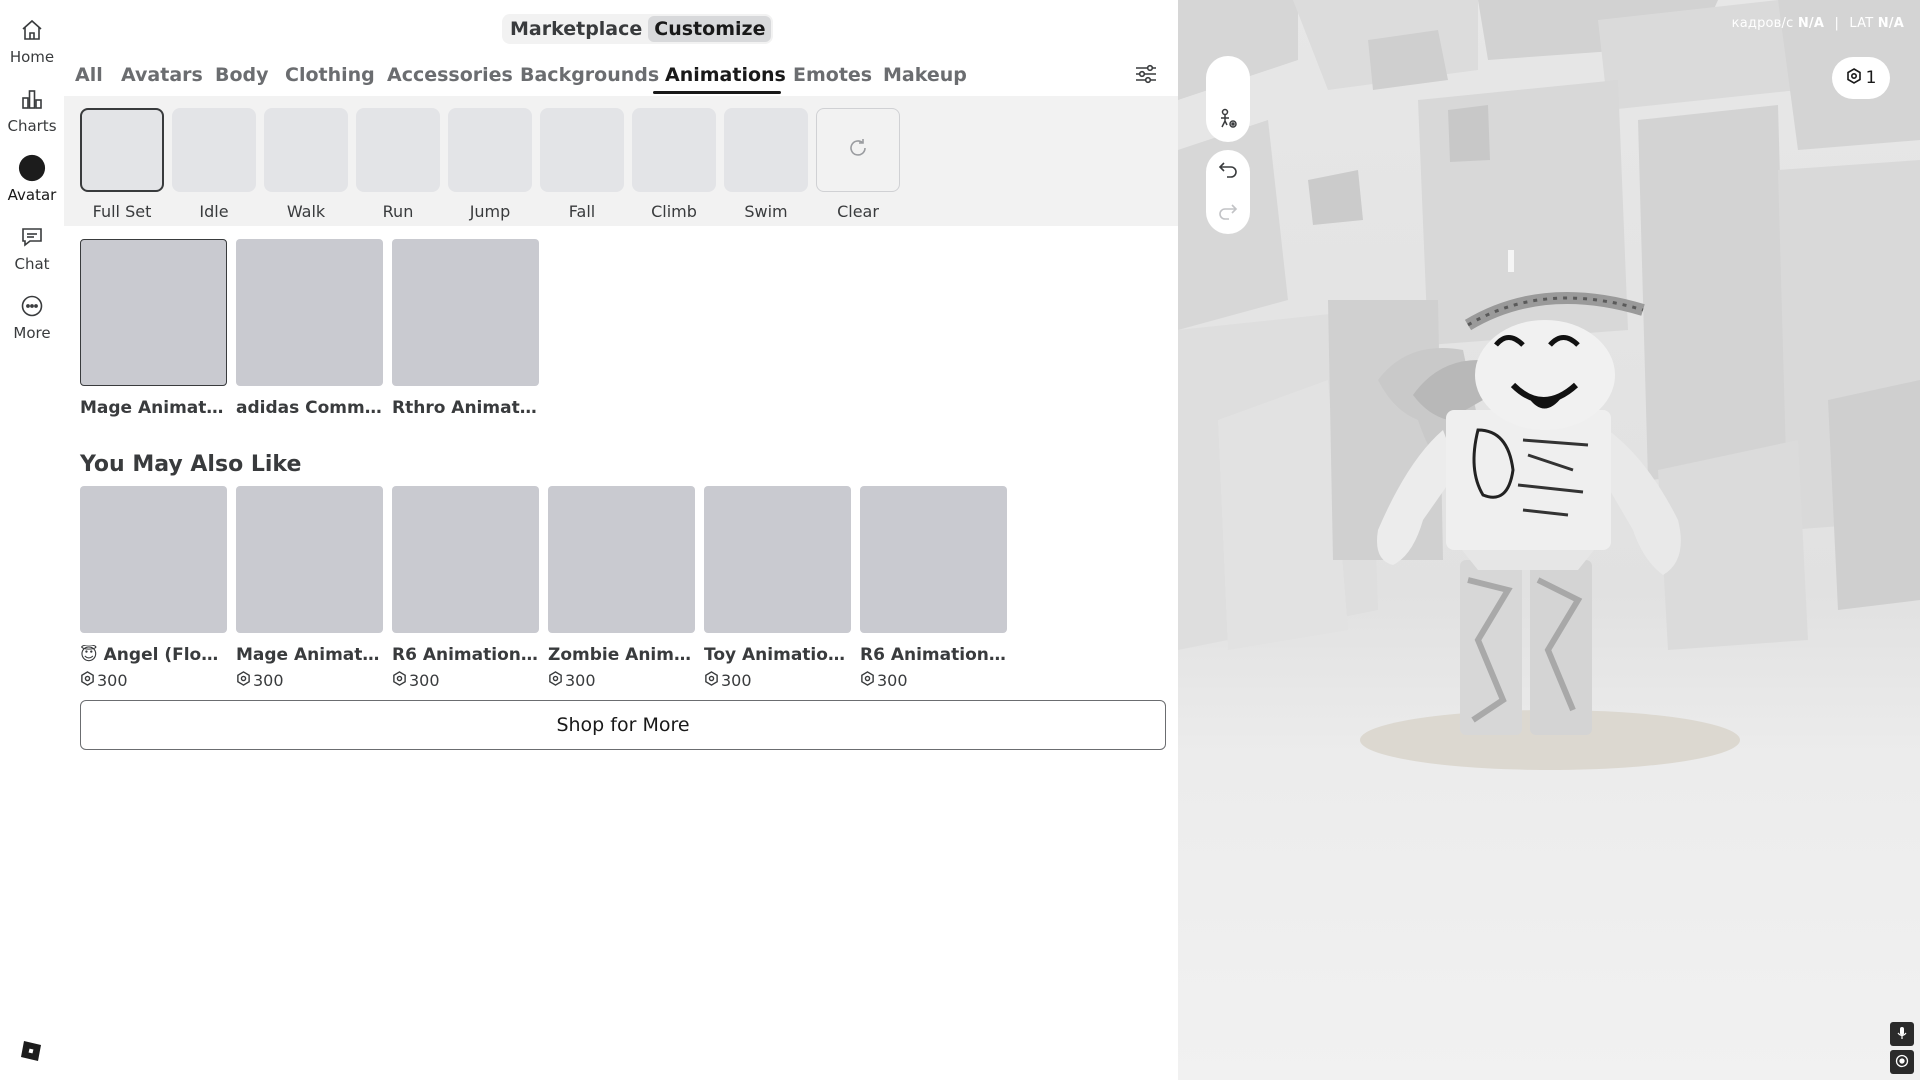 The height and width of the screenshot is (1080, 1920). Describe the element at coordinates (162, 75) in the screenshot. I see `tab-avatars: Avatars` at that location.